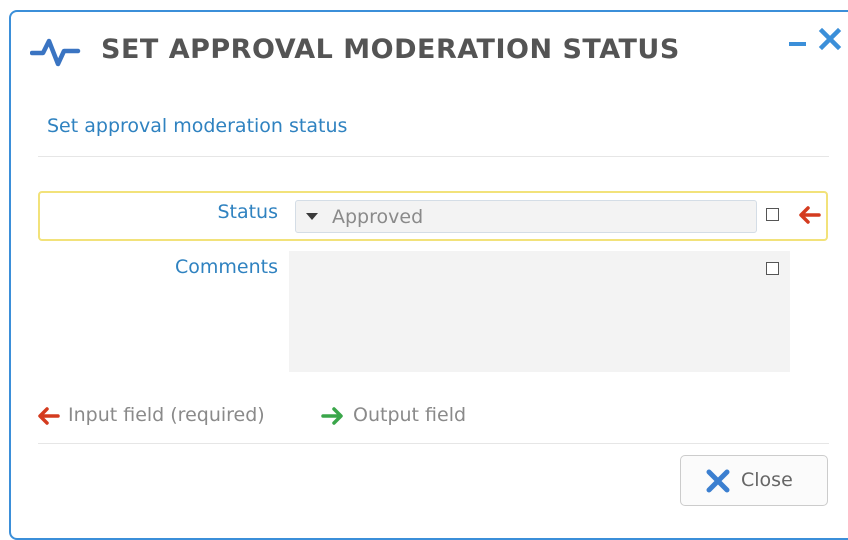  Describe the element at coordinates (539, 311) in the screenshot. I see `comments-textarea` at that location.